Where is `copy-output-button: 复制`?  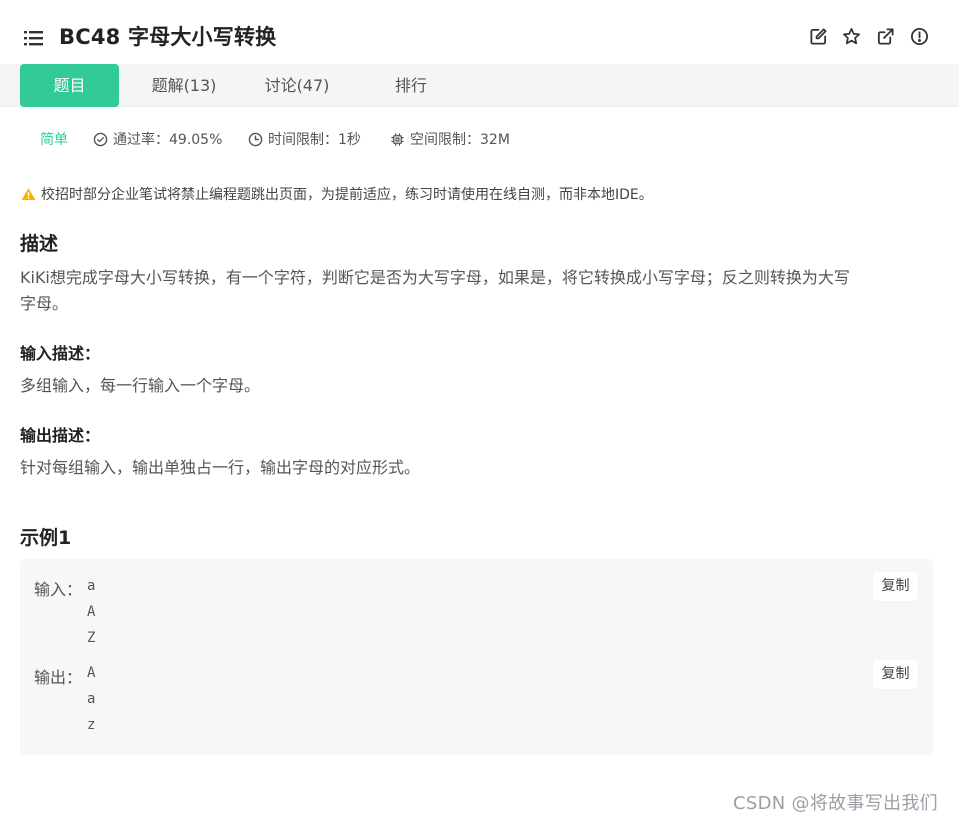 copy-output-button: 复制 is located at coordinates (895, 674).